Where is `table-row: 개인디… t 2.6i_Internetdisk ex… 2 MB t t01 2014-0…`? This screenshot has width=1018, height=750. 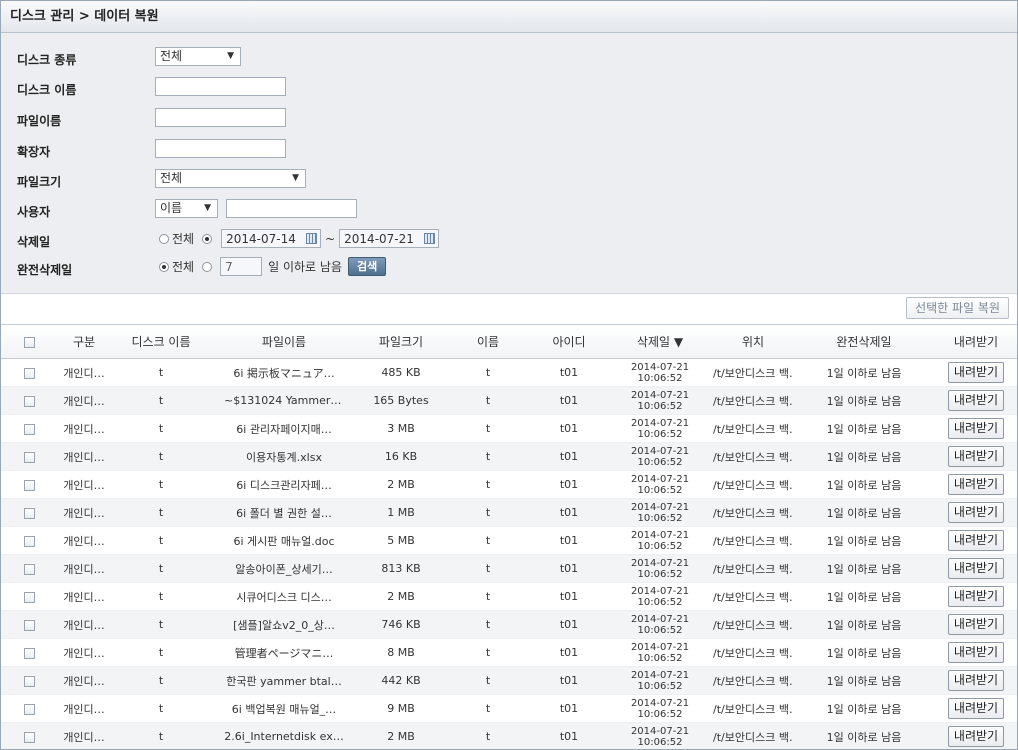 table-row: 개인디… t 2.6i_Internetdisk ex… 2 MB t t01 2014-0… is located at coordinates (509, 735).